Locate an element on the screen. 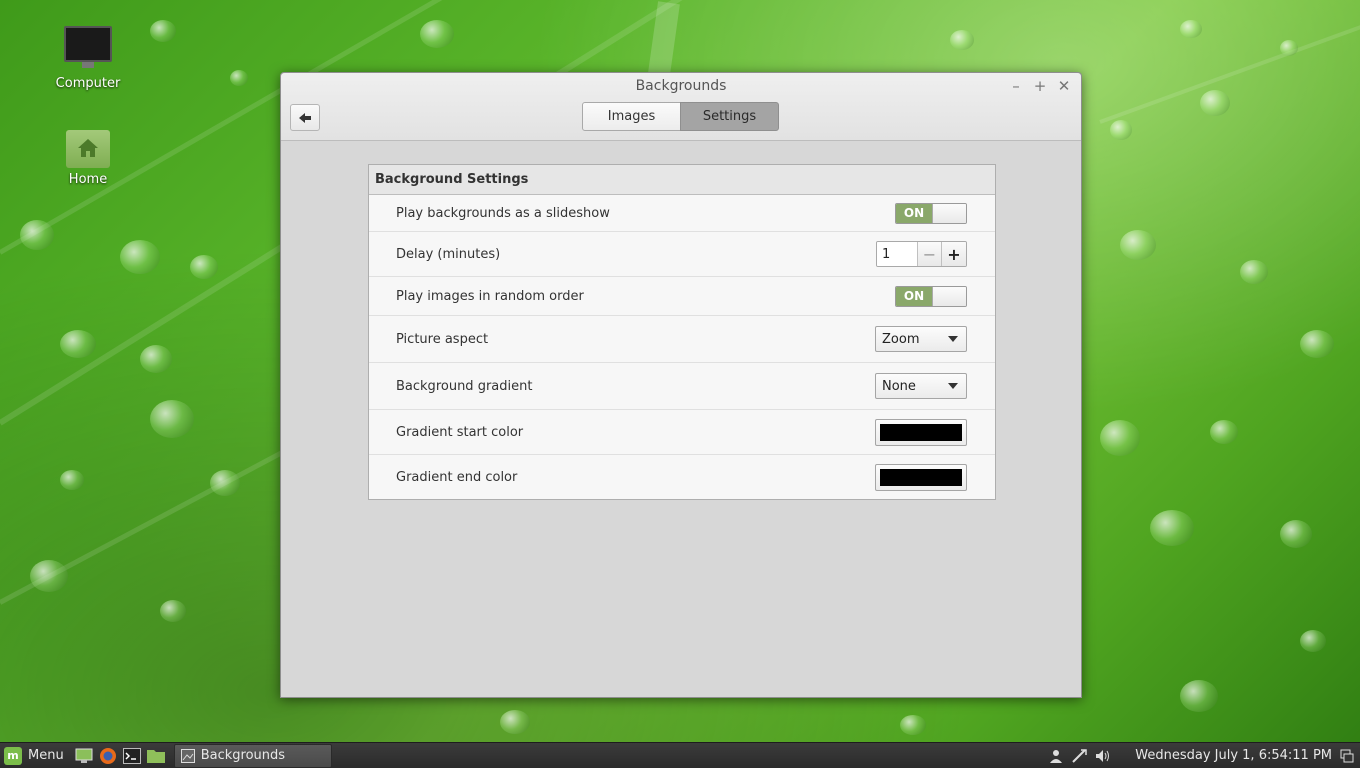 The width and height of the screenshot is (1360, 768). gradient-end-color-button is located at coordinates (921, 477).